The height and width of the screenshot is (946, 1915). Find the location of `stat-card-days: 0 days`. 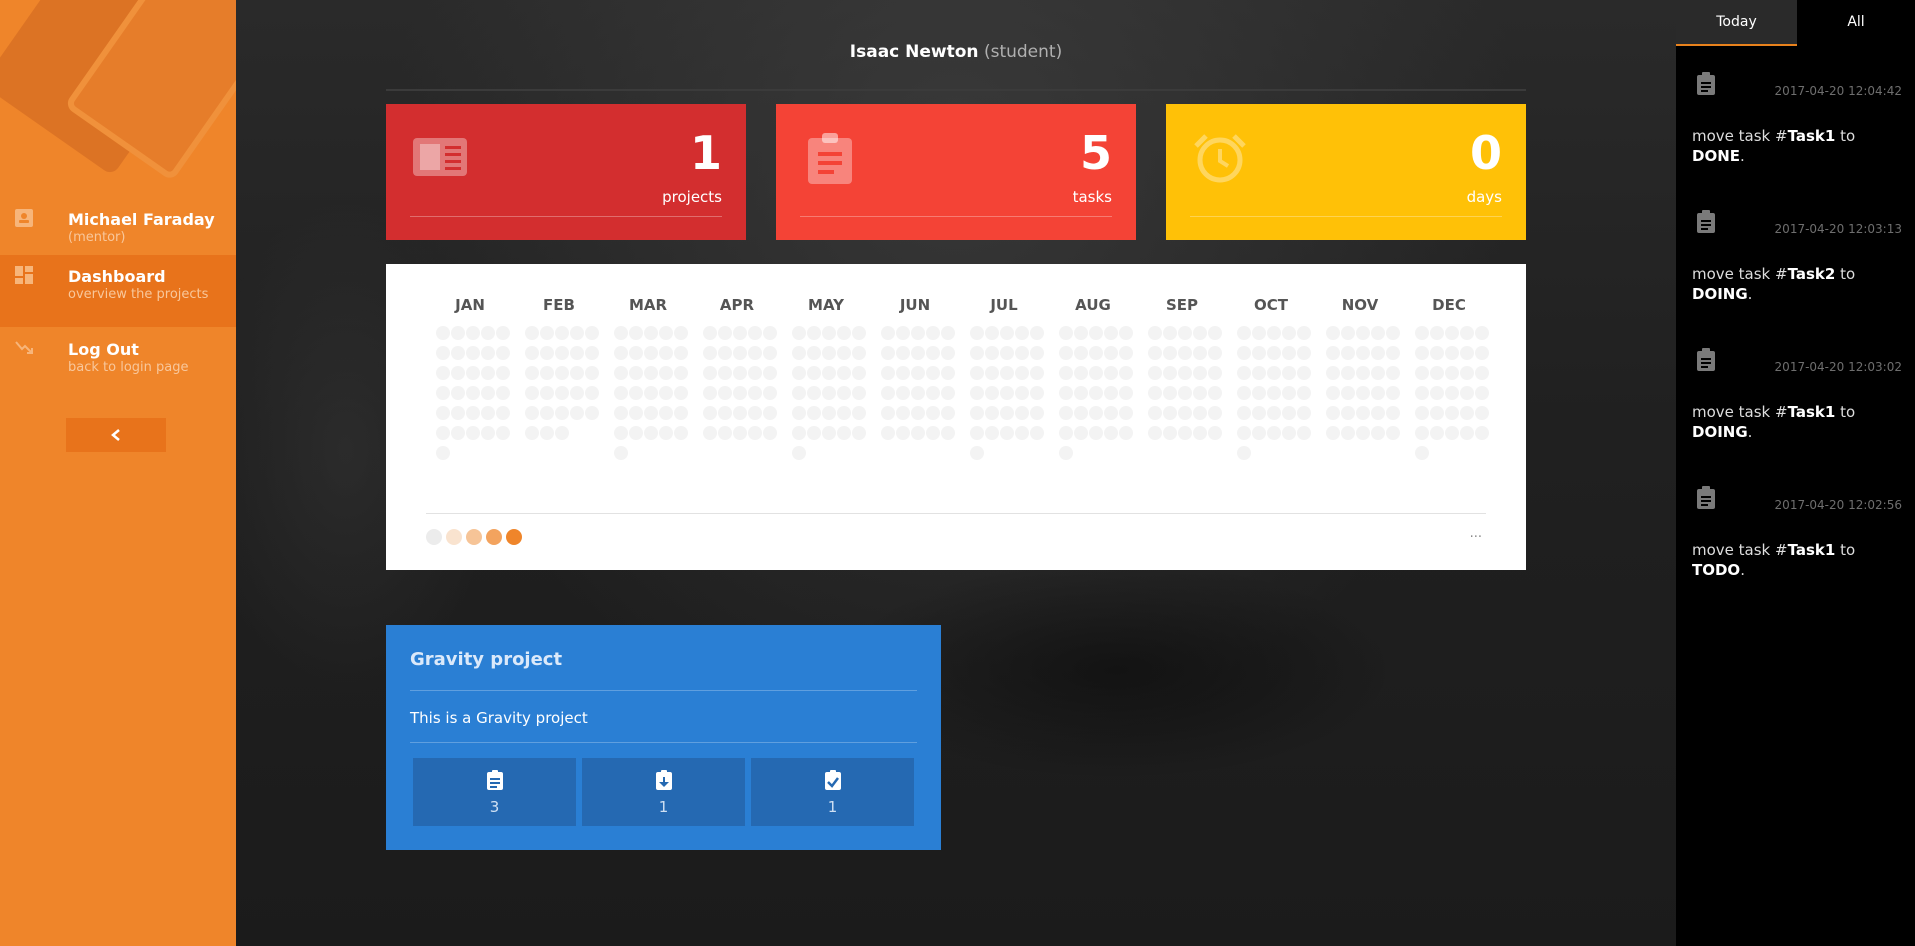

stat-card-days: 0 days is located at coordinates (1346, 172).